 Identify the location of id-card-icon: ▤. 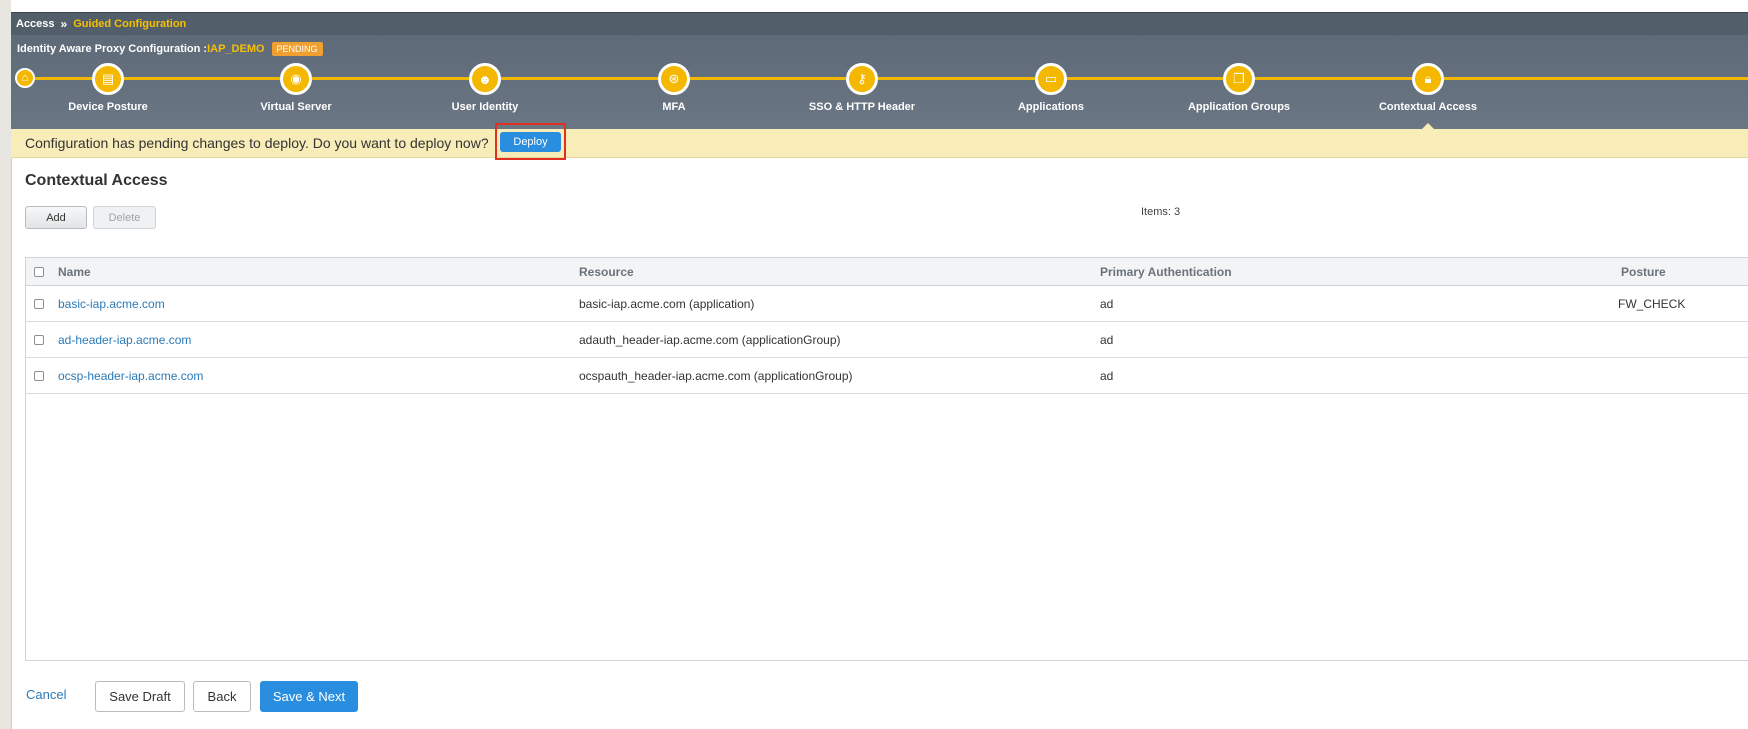
(108, 79).